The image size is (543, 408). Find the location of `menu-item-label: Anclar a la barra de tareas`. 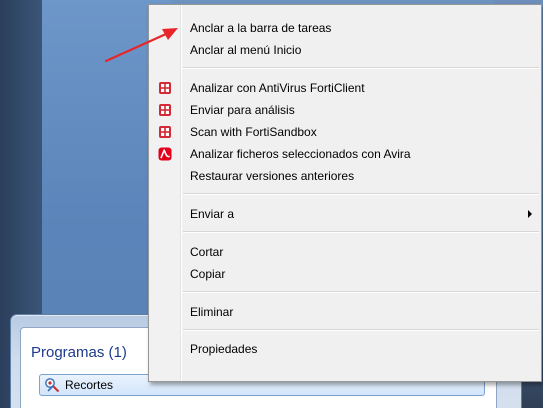

menu-item-label: Anclar a la barra de tareas is located at coordinates (261, 28).